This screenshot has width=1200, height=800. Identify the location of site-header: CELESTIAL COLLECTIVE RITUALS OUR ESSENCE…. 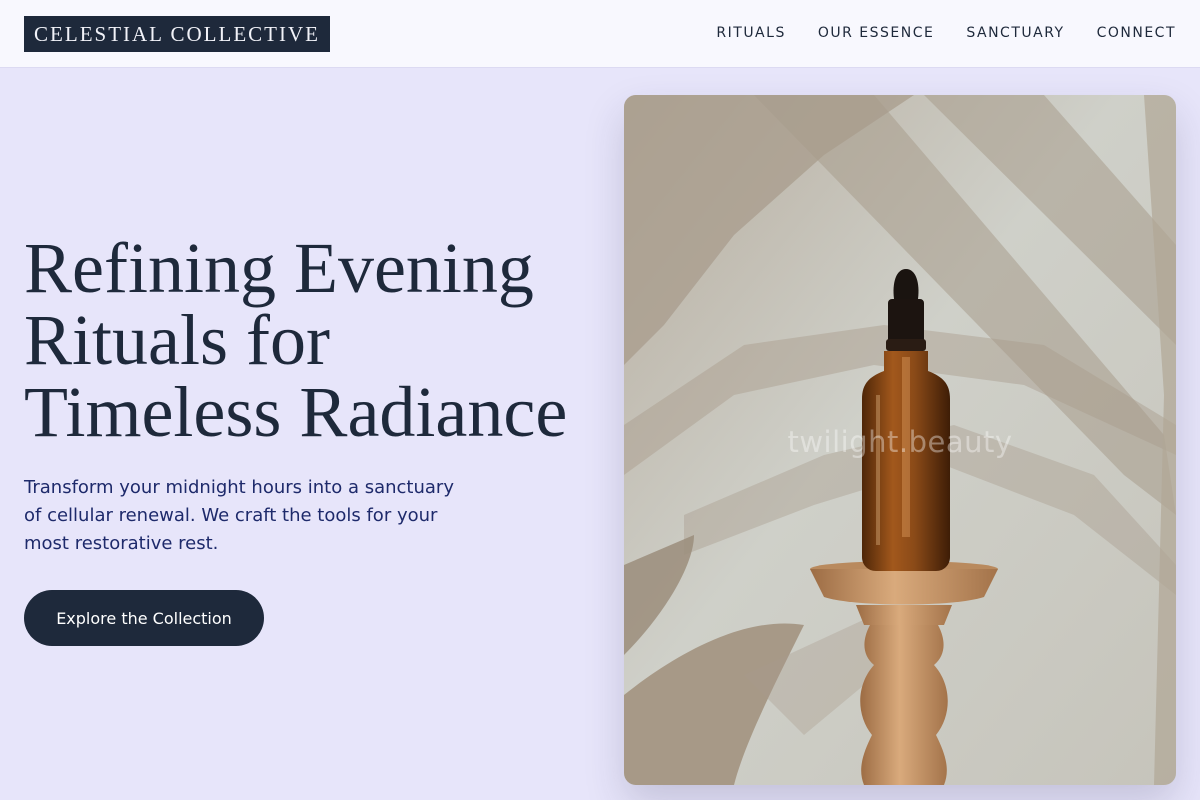
(600, 34).